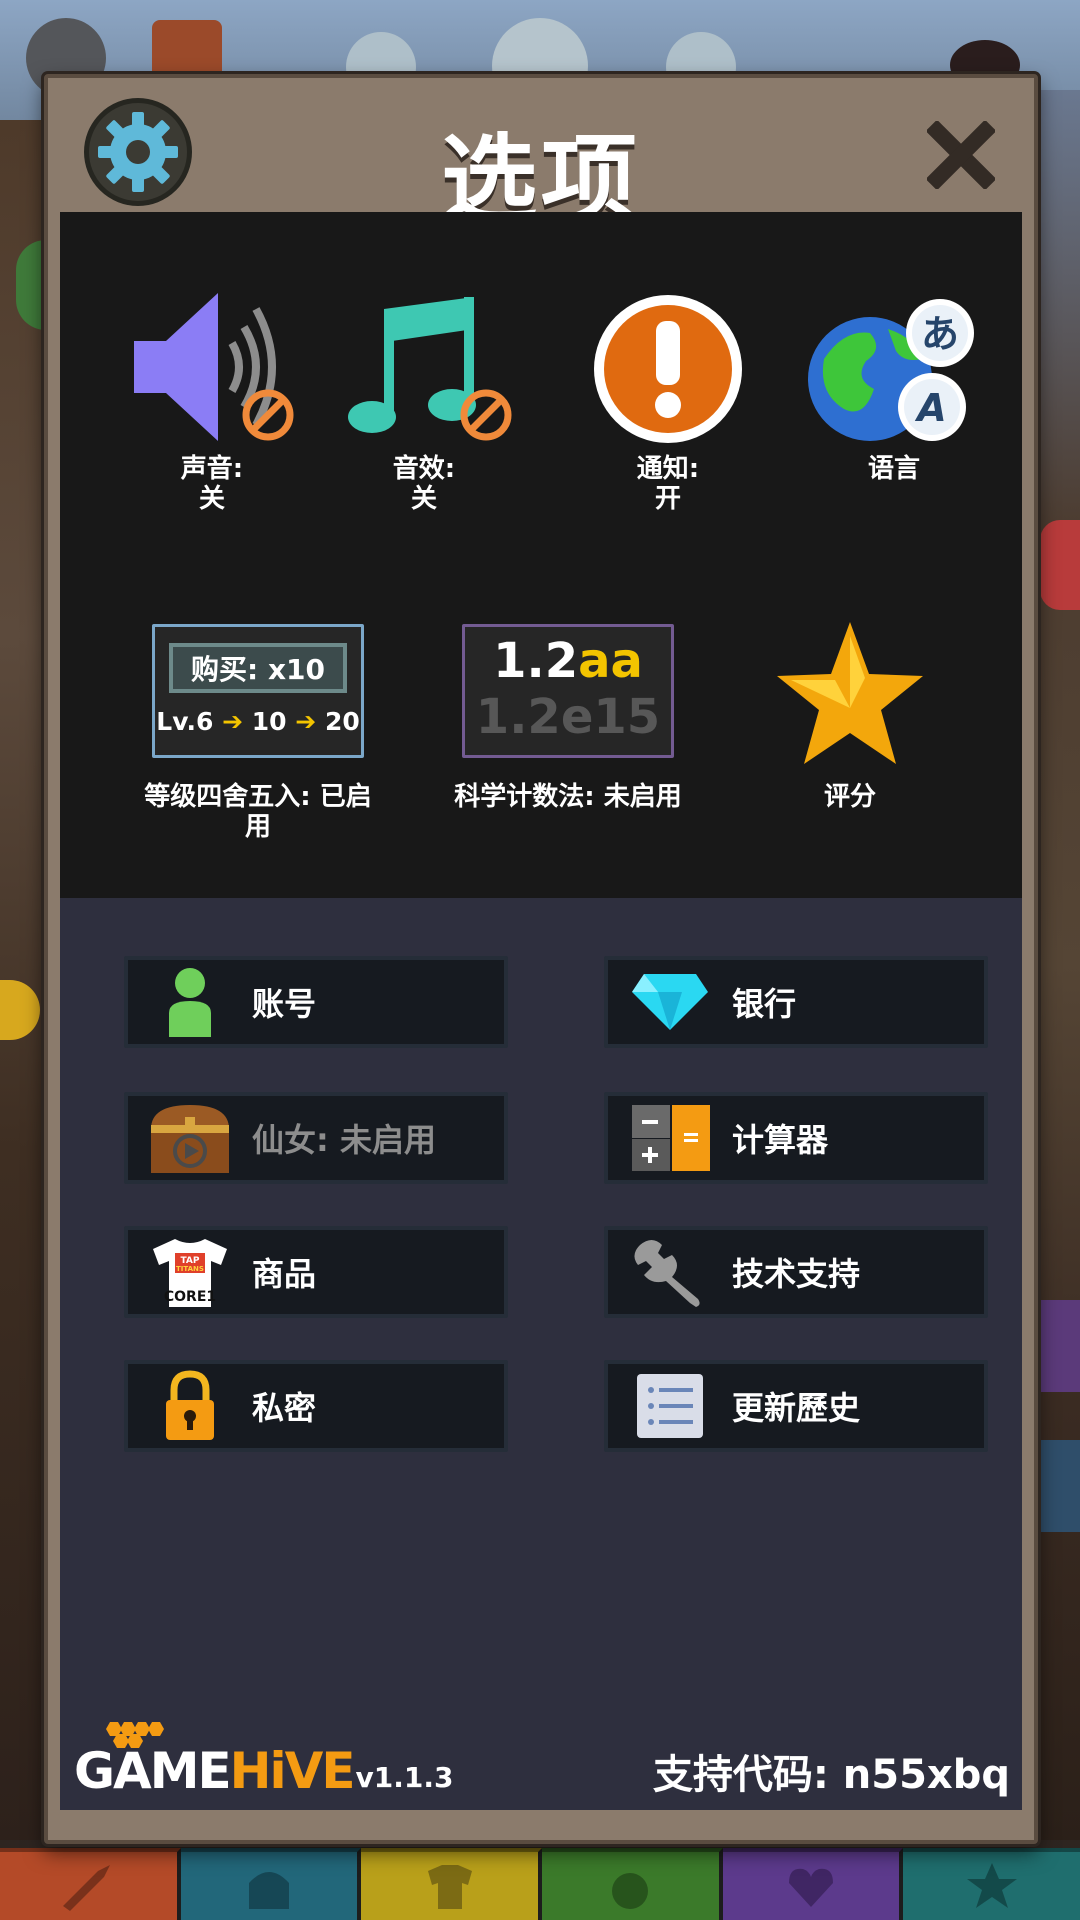 This screenshot has width=1080, height=1920. I want to click on calculator-button: 计算器, so click(796, 1138).